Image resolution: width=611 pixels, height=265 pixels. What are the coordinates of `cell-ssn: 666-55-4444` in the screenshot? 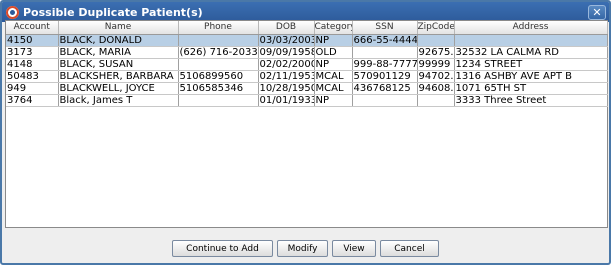 It's located at (385, 40).